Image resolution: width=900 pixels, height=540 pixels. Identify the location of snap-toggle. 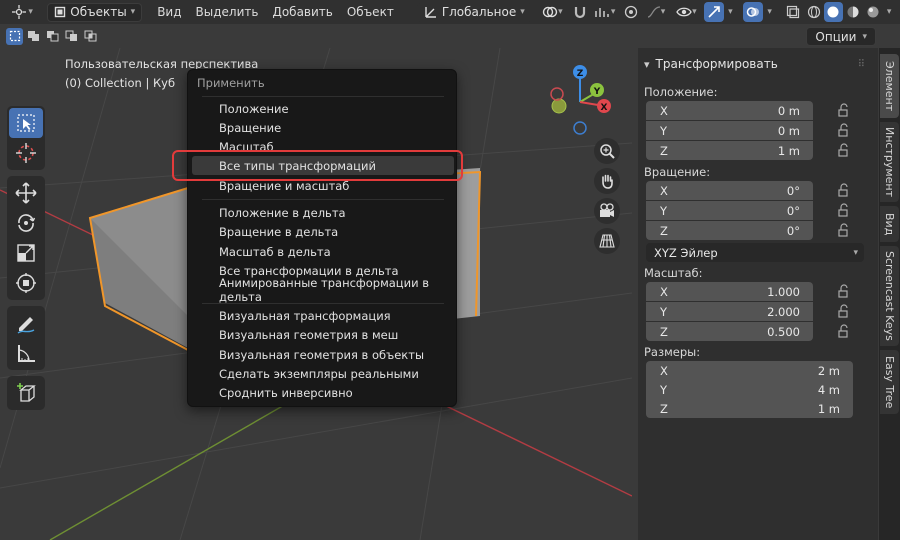
(580, 12).